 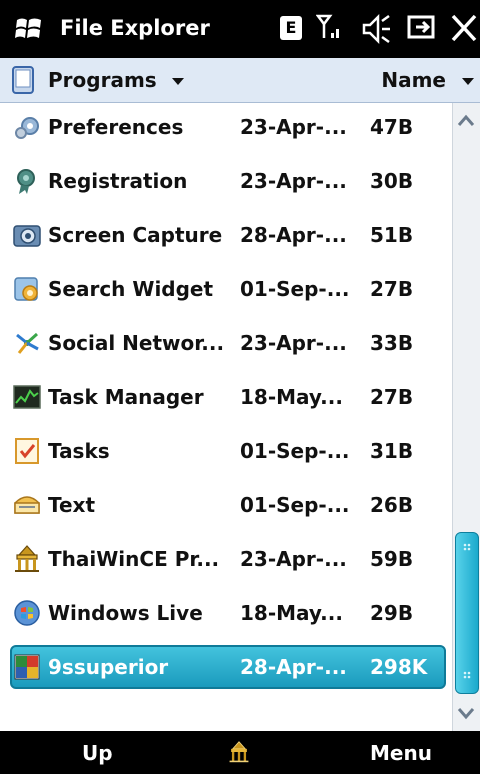 What do you see at coordinates (116, 127) in the screenshot?
I see `file-name: Preferences` at bounding box center [116, 127].